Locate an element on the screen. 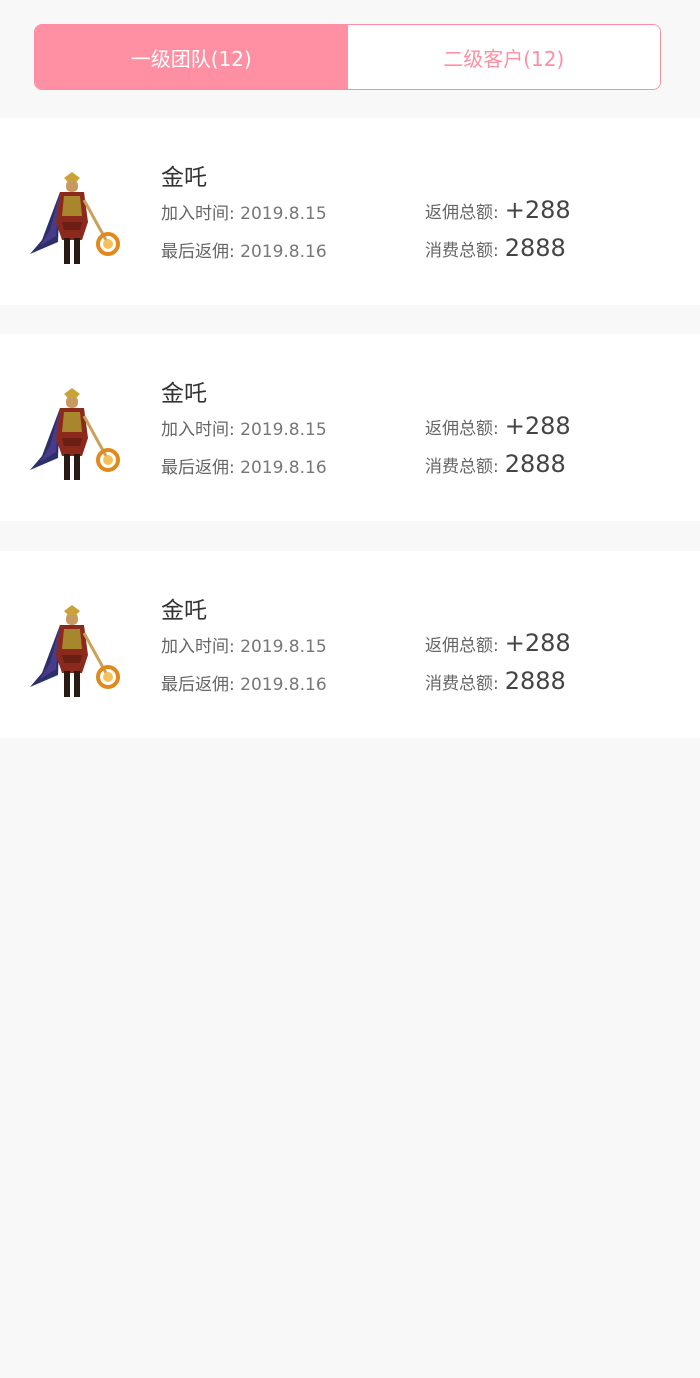 The width and height of the screenshot is (700, 1378). tab-second-level-customers: 二级客户(12) is located at coordinates (503, 57).